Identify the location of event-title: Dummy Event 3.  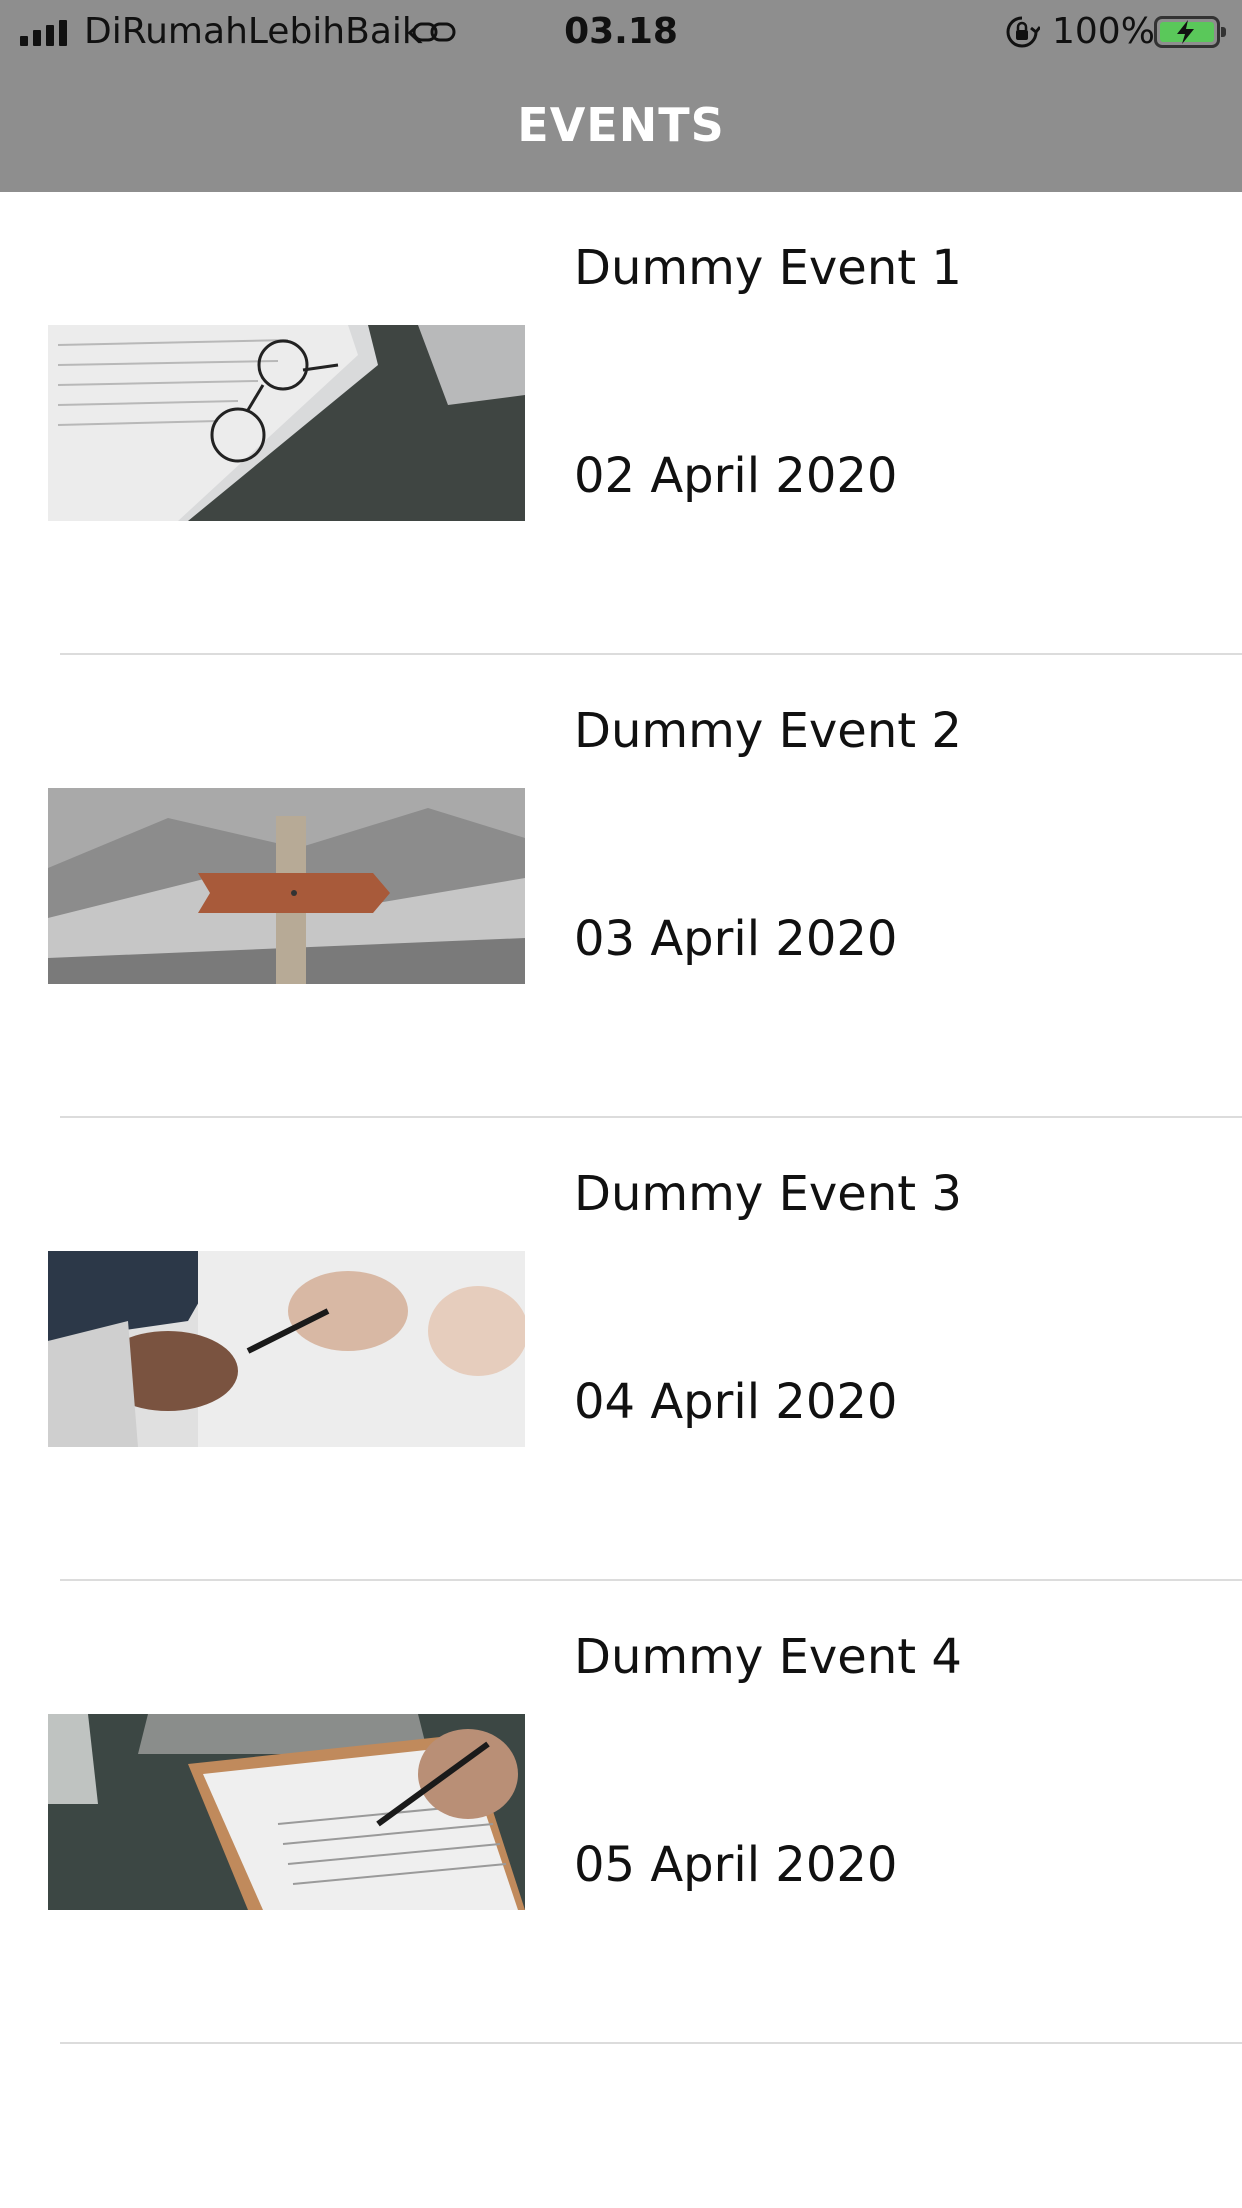
(768, 1194).